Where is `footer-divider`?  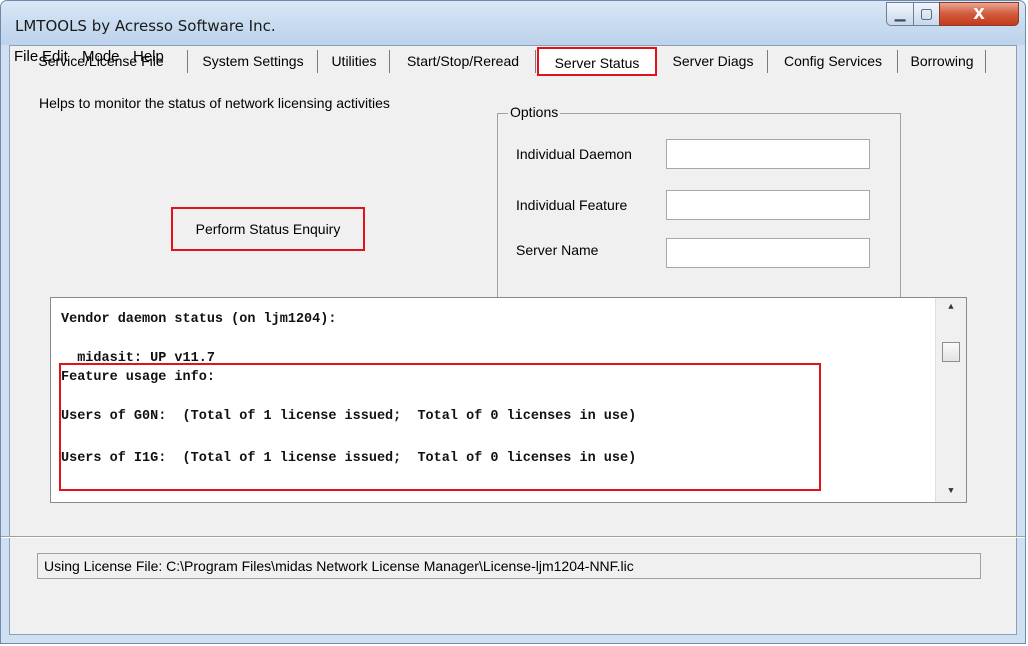 footer-divider is located at coordinates (513, 537).